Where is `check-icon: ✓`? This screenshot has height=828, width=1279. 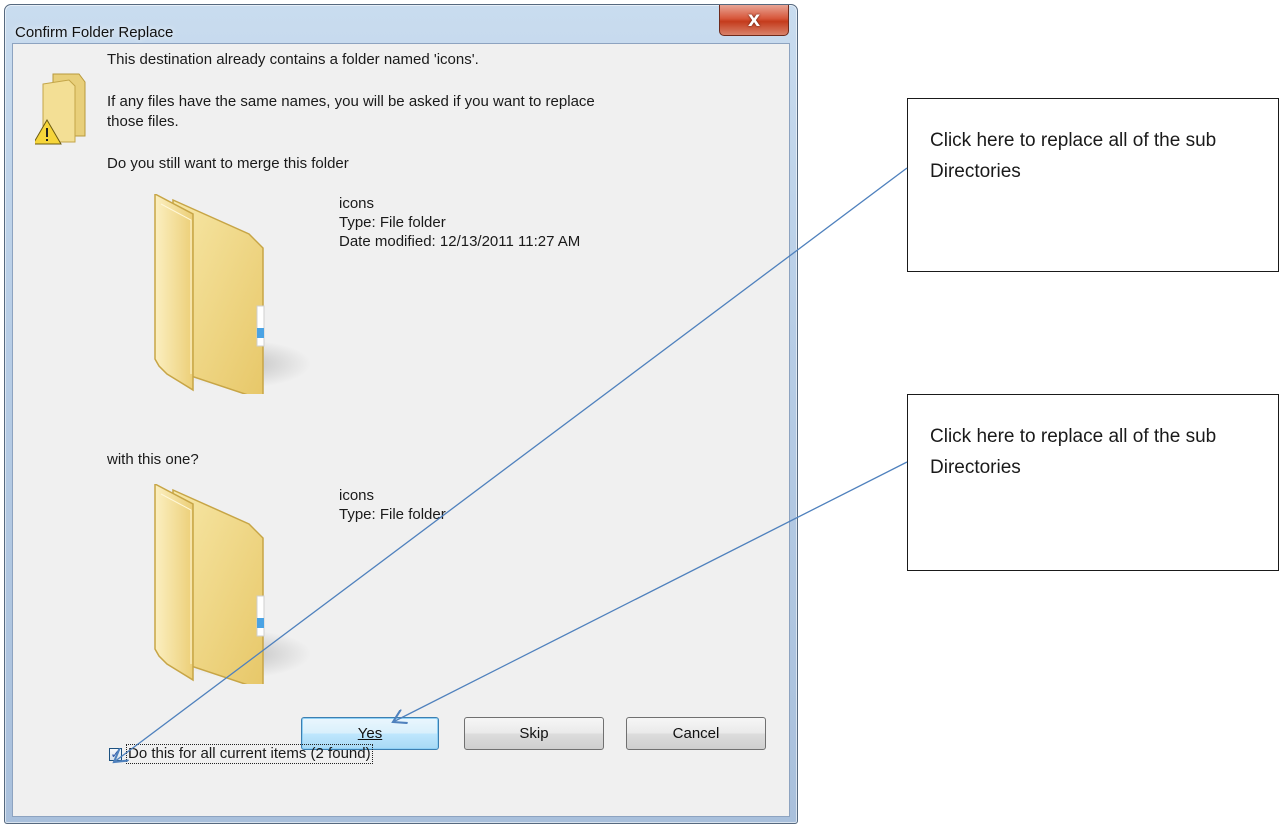
check-icon: ✓ is located at coordinates (115, 754).